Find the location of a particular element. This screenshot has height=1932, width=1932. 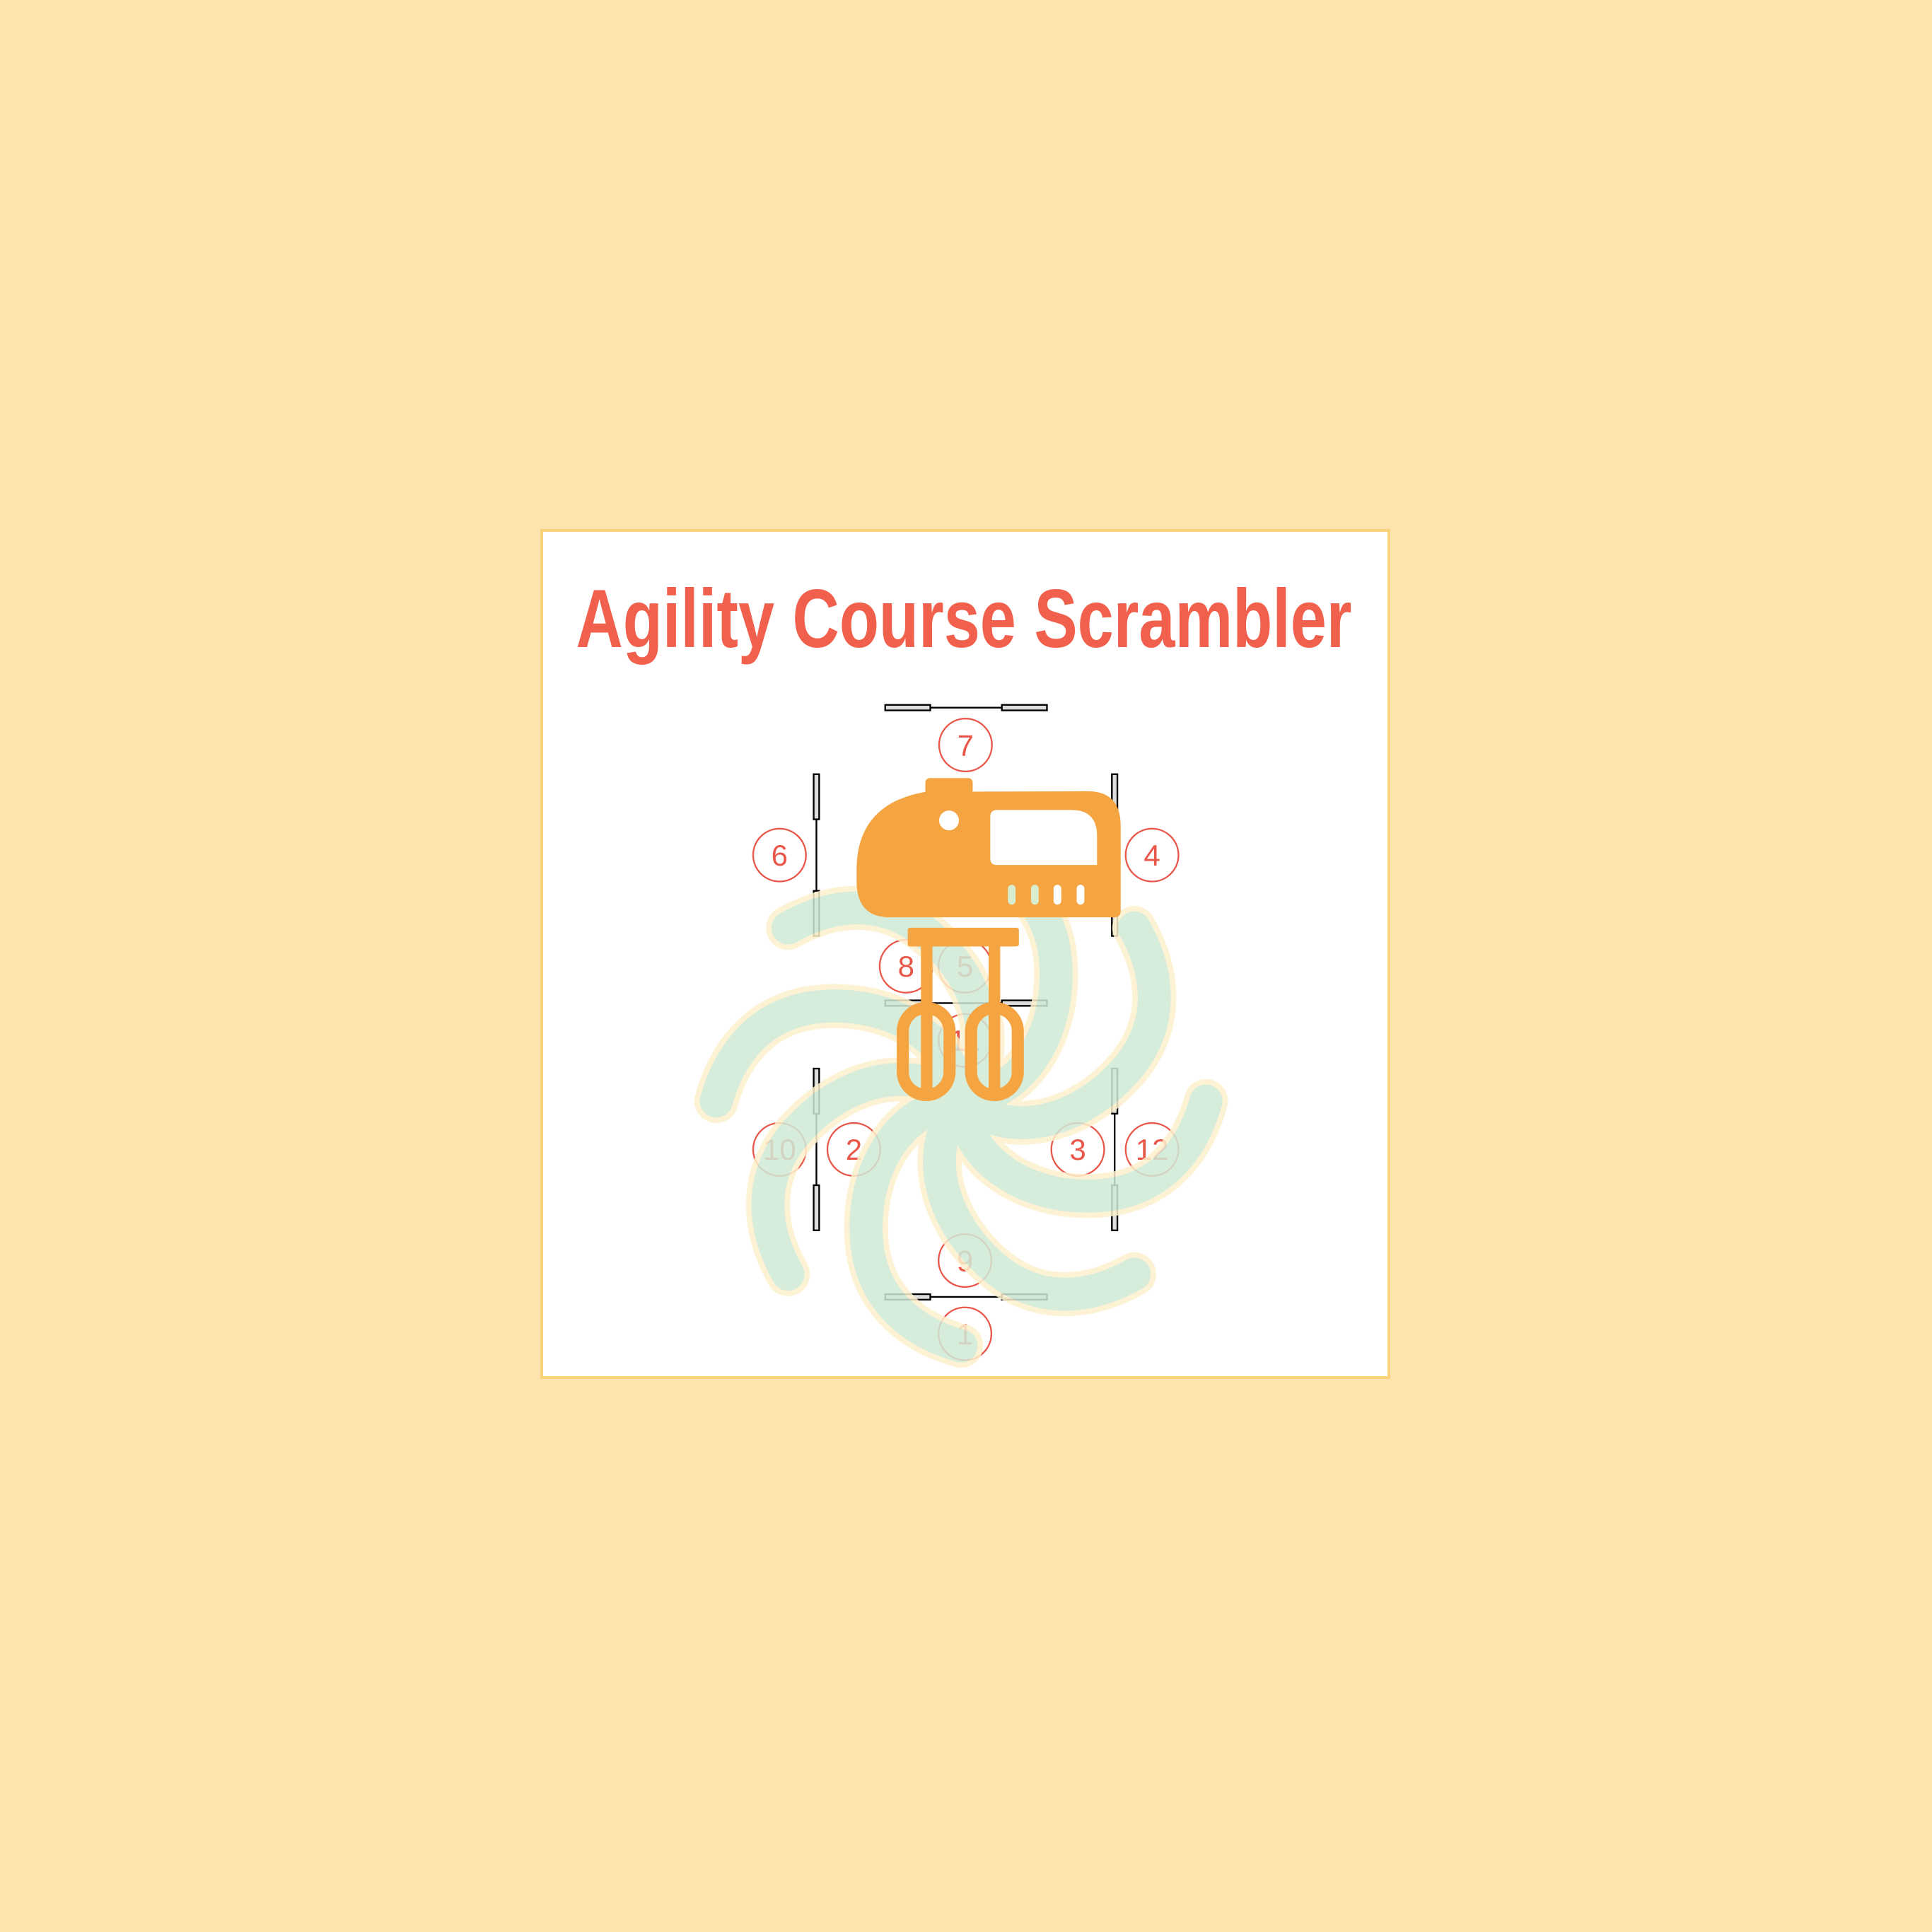

course-marker-number: 3 is located at coordinates (1077, 1149).